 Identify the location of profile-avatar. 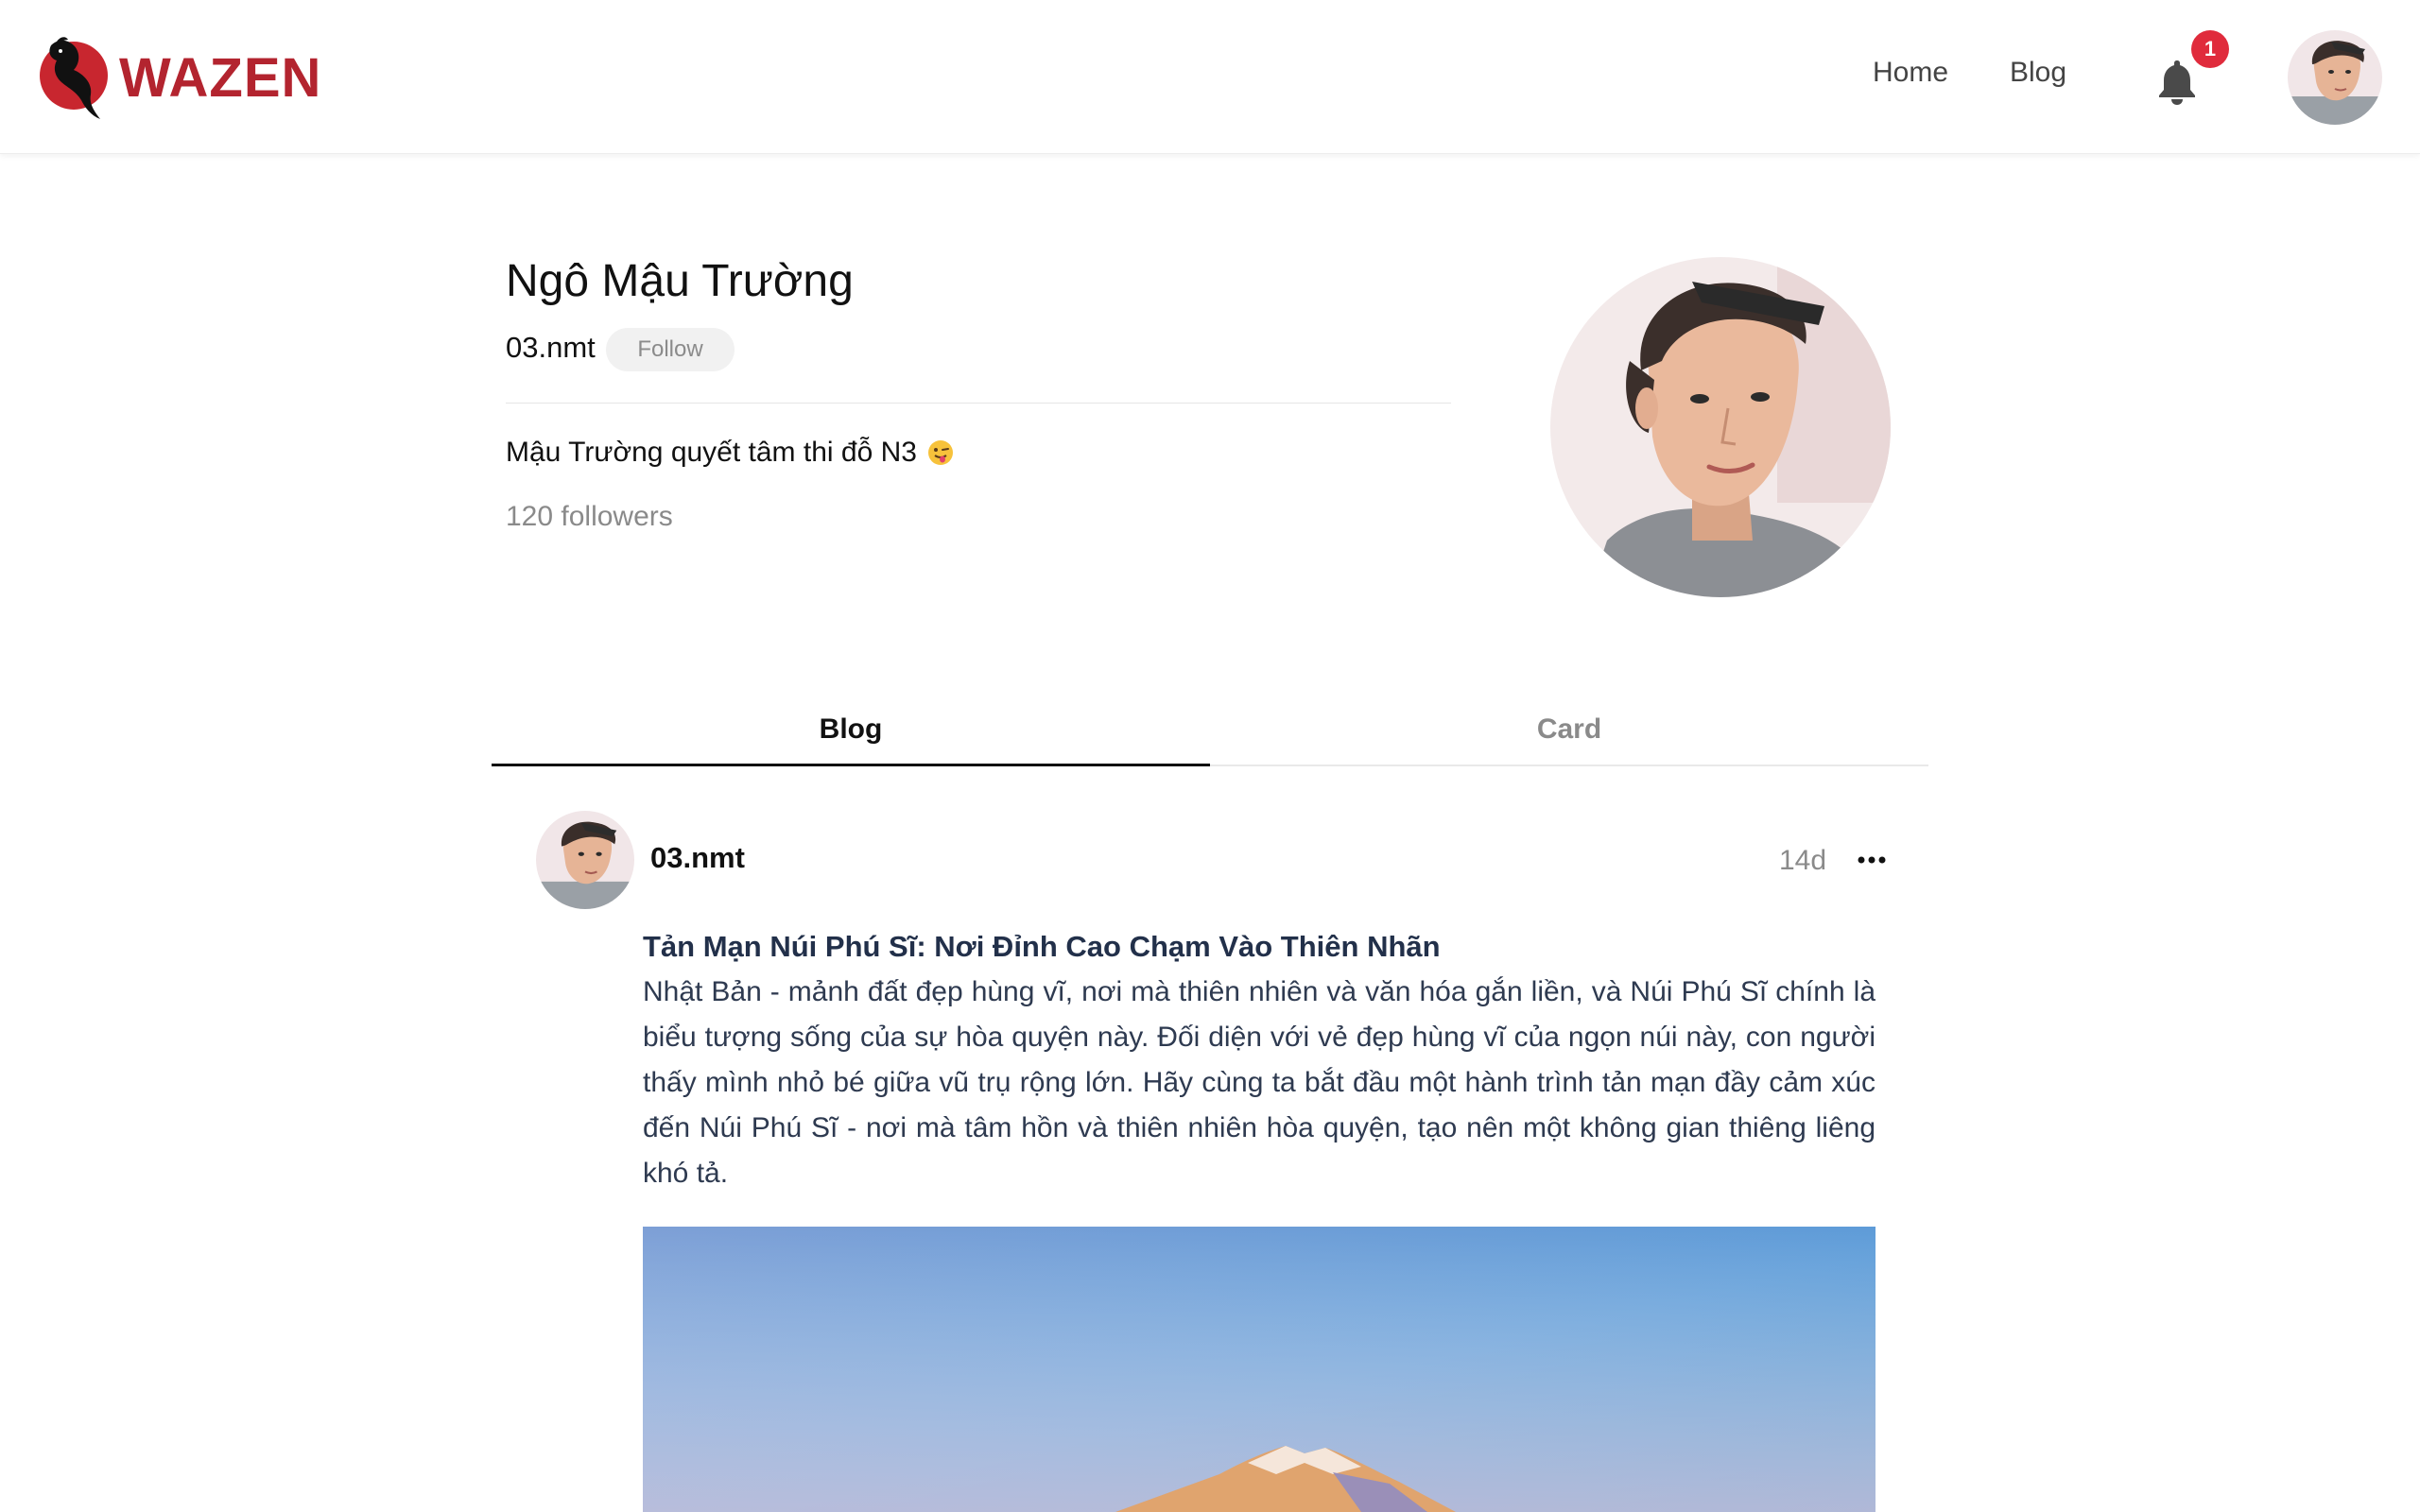
(1720, 427).